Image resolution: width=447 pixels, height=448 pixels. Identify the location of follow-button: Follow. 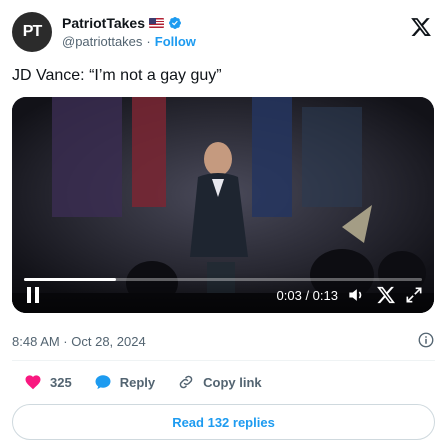
(175, 41).